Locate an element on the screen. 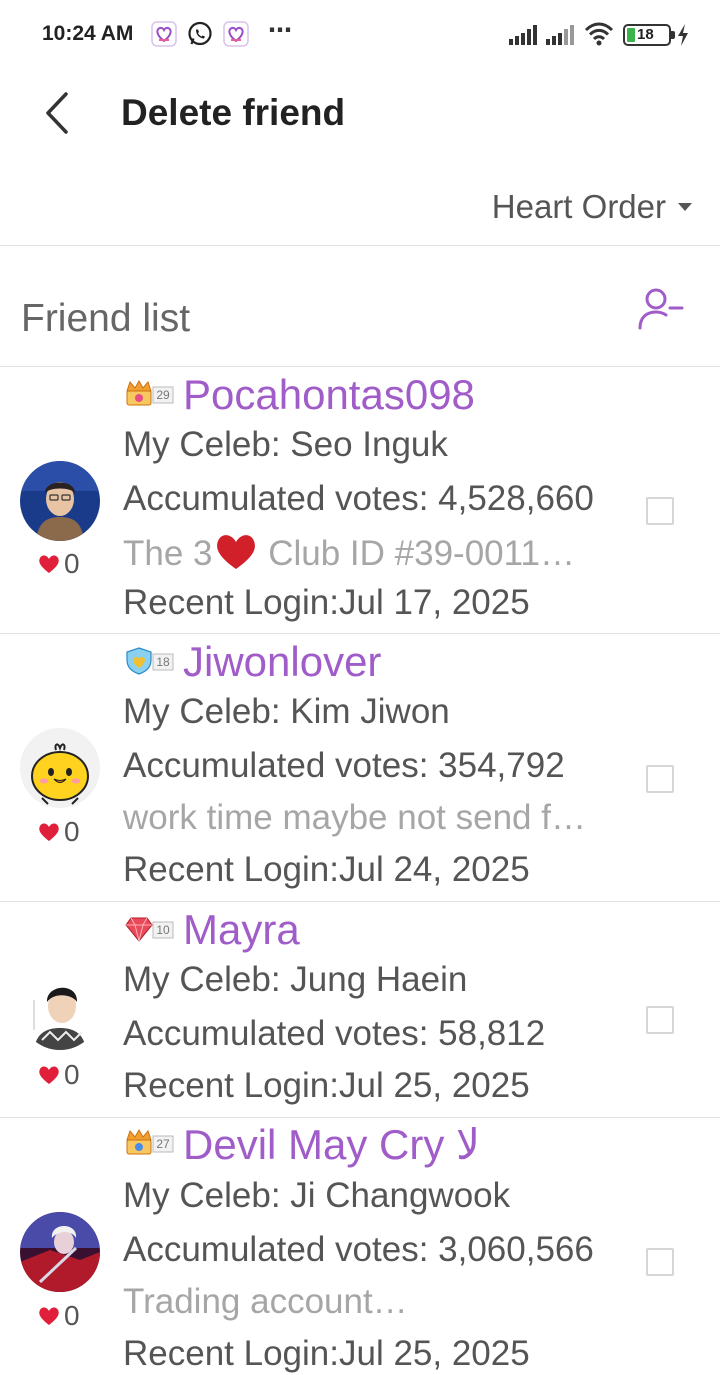 This screenshot has height=1375, width=720. friend-celeb: My Celeb: Kim Jiwon is located at coordinates (286, 711).